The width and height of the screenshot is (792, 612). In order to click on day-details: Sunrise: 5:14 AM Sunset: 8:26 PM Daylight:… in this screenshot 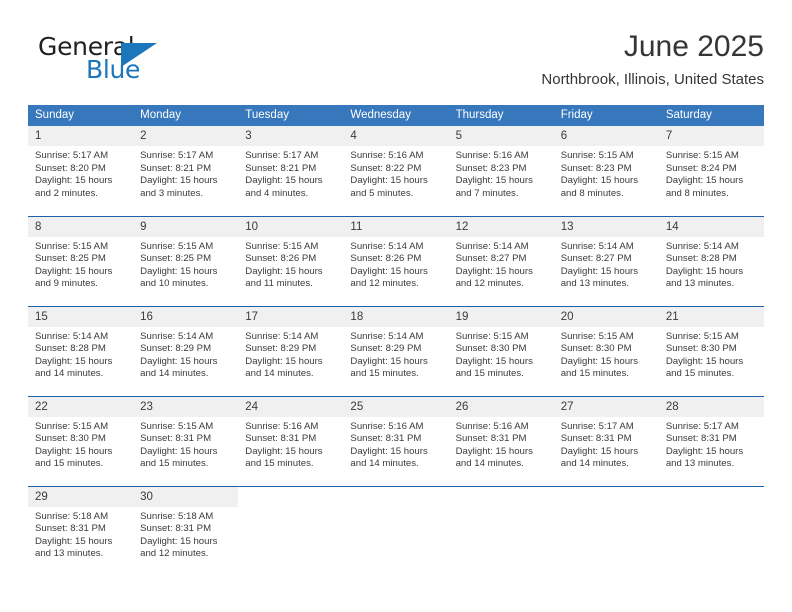, I will do `click(395, 264)`.